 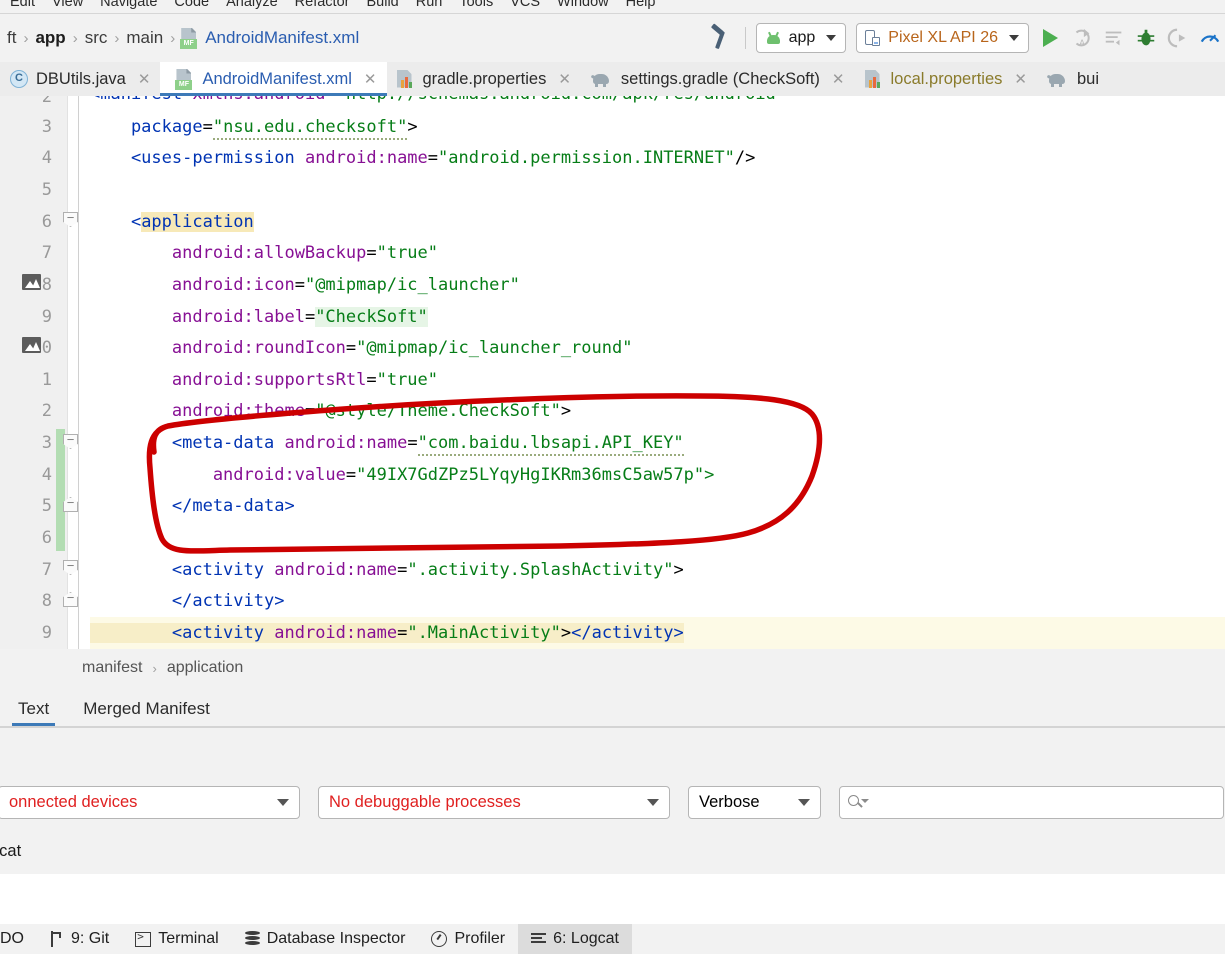 What do you see at coordinates (252, 939) in the screenshot?
I see `database-icon` at bounding box center [252, 939].